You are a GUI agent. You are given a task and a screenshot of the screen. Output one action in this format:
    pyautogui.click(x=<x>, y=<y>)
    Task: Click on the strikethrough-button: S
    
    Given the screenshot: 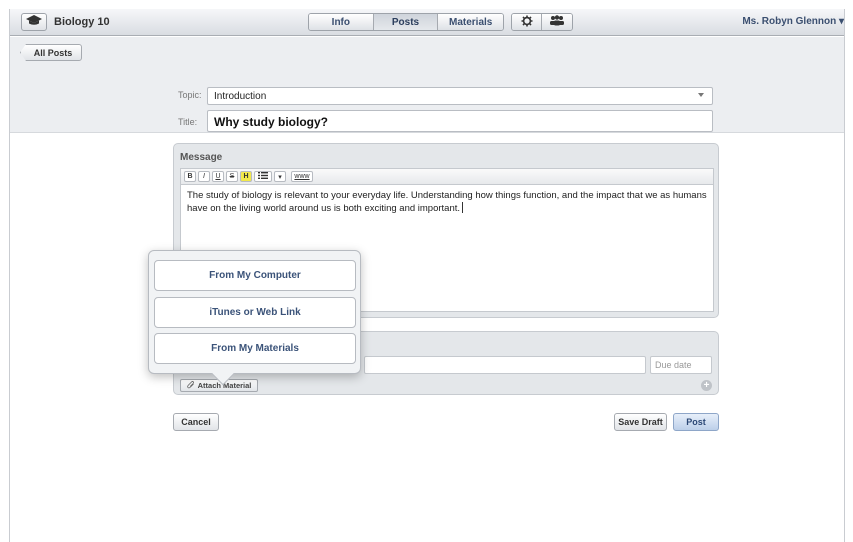 What is the action you would take?
    pyautogui.click(x=232, y=176)
    